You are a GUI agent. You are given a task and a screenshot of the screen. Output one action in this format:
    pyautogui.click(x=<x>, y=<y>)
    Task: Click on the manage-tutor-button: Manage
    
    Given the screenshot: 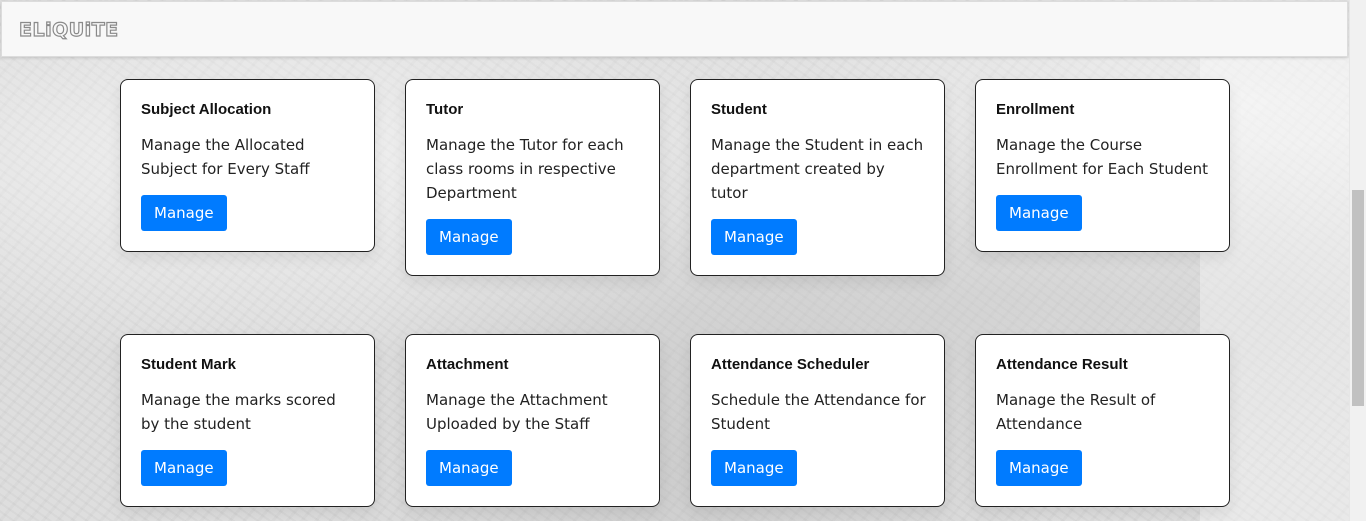 What is the action you would take?
    pyautogui.click(x=469, y=237)
    